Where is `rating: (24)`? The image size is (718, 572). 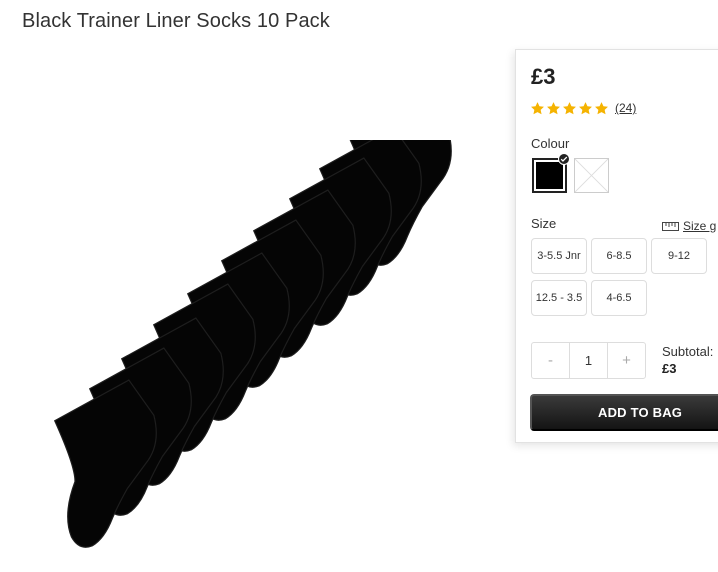 rating: (24) is located at coordinates (583, 108).